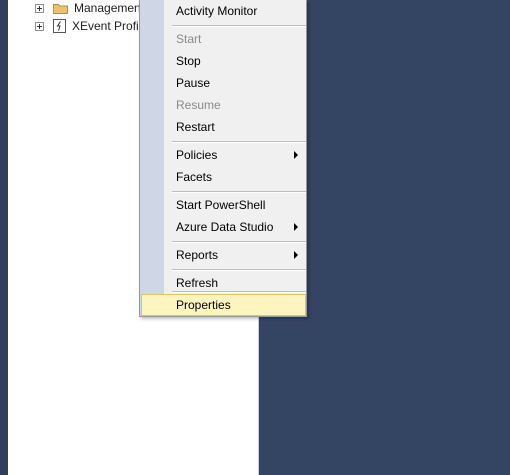  I want to click on menu-item-azure-data-studio: Azure Data Studio, so click(223, 227).